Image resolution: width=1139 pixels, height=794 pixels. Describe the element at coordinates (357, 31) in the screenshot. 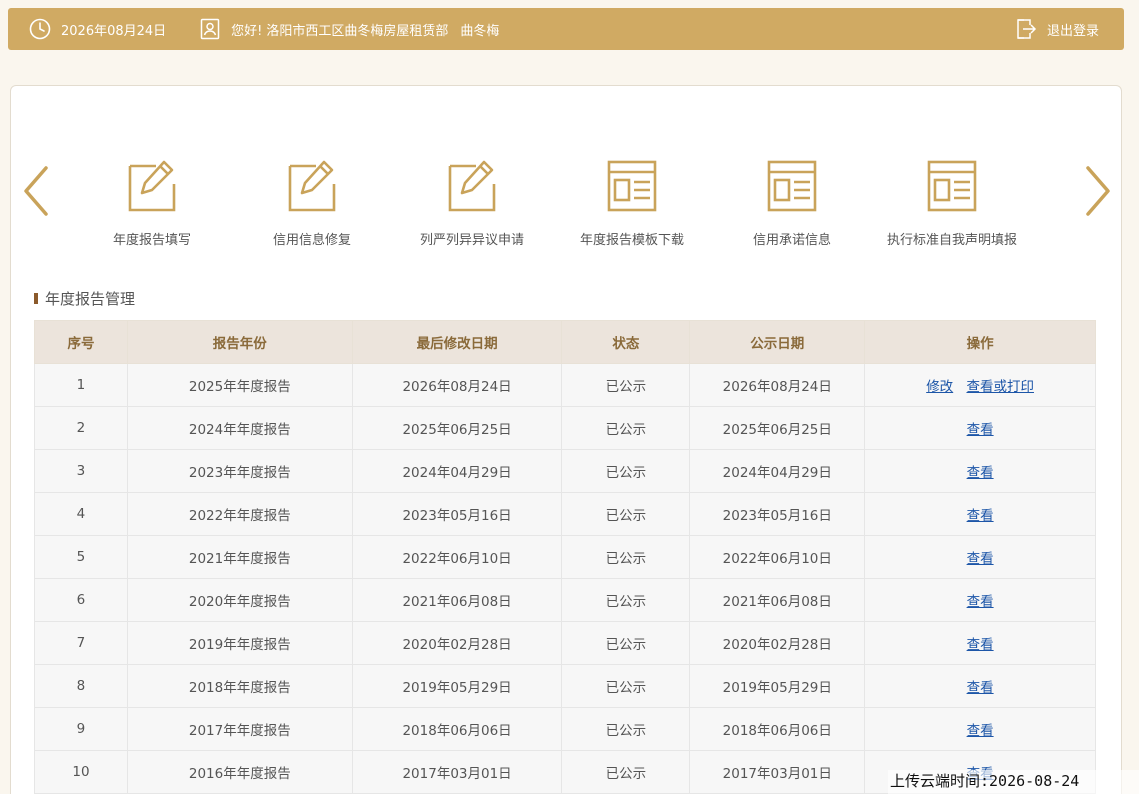

I see `company-name: 洛阳市西工区曲冬梅房屋租赁部` at that location.